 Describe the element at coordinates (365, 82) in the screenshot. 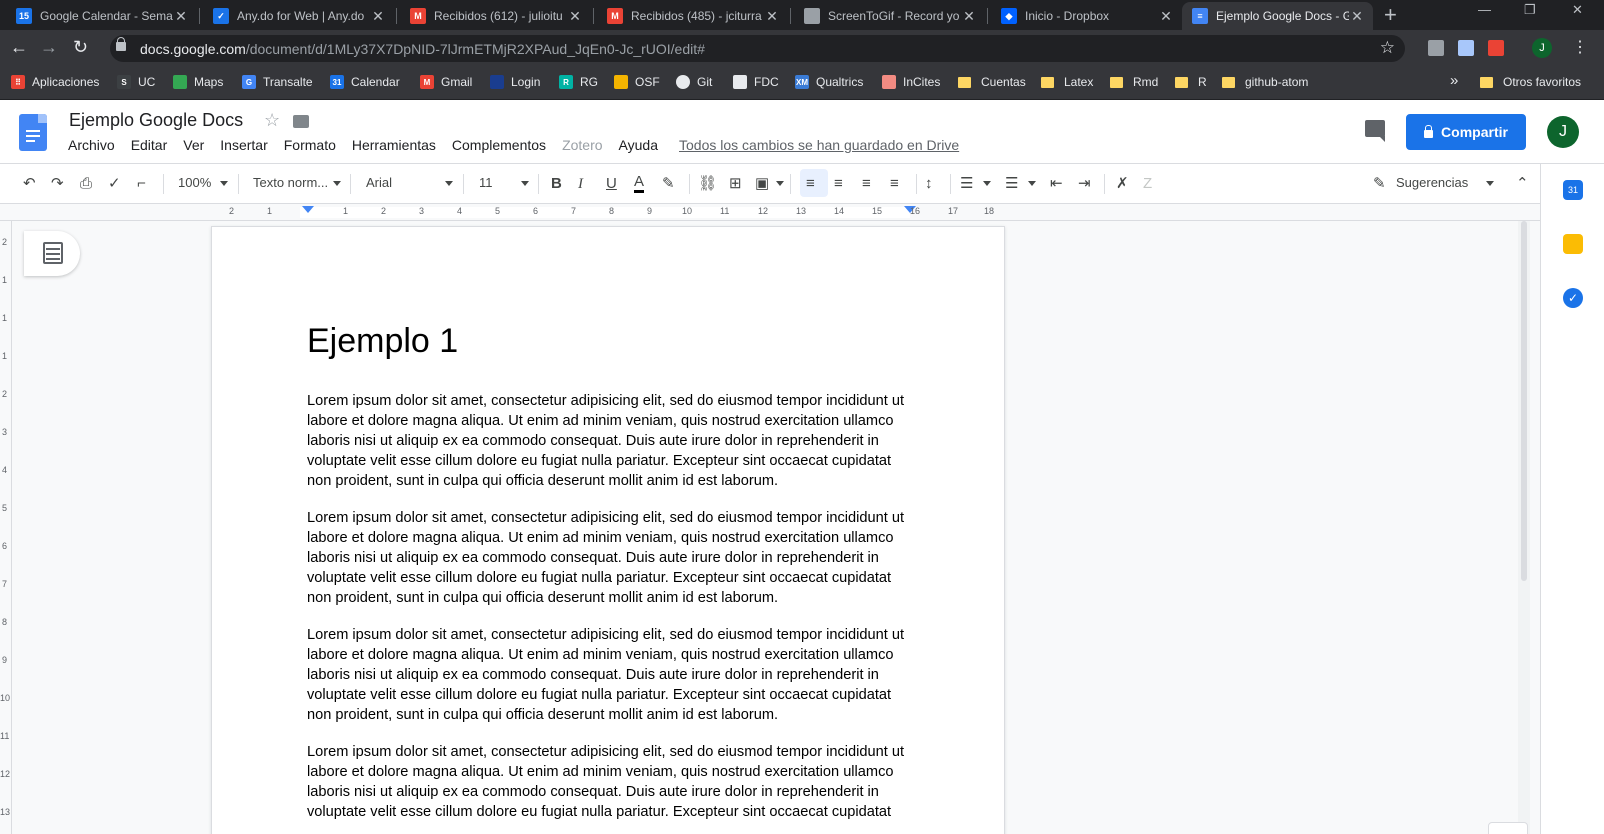

I see `bookmark-calendar: 31 Calendar` at that location.